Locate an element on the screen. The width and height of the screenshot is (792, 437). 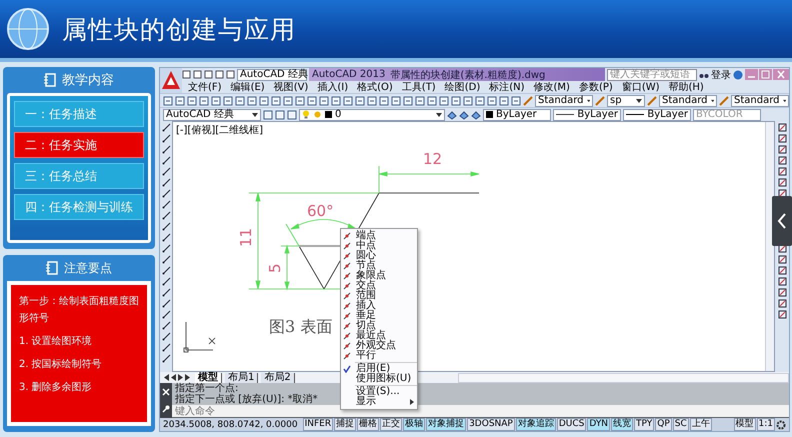
context-menu-item: 插入 is located at coordinates (379, 306).